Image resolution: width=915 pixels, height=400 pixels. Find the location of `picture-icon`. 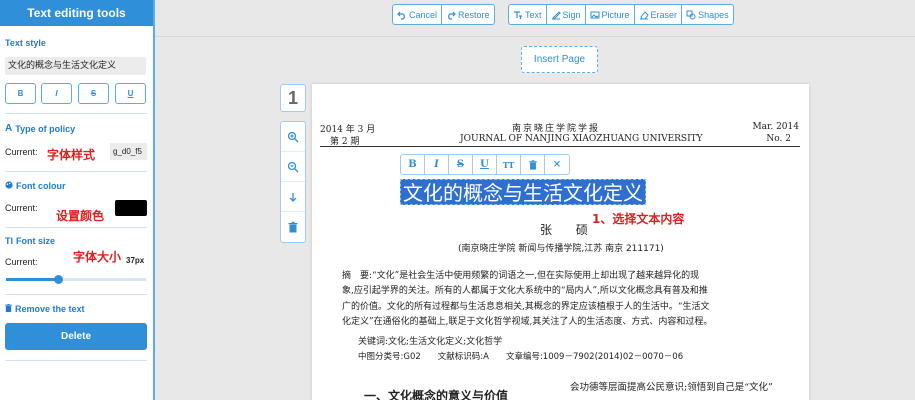

picture-icon is located at coordinates (595, 14).